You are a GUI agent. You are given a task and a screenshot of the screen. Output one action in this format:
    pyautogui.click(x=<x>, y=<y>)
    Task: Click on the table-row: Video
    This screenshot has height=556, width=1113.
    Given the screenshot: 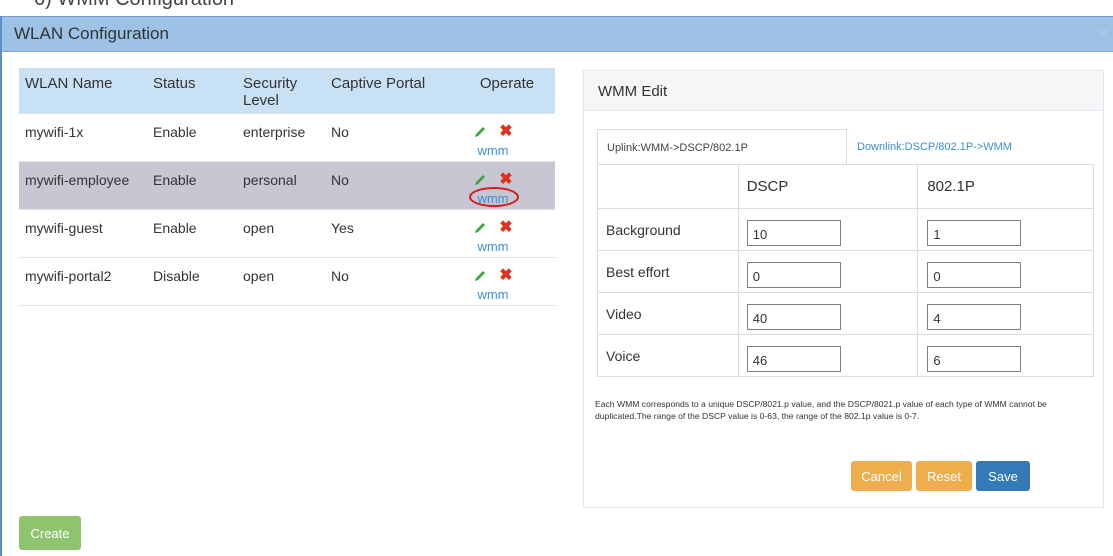 What is the action you would take?
    pyautogui.click(x=845, y=313)
    